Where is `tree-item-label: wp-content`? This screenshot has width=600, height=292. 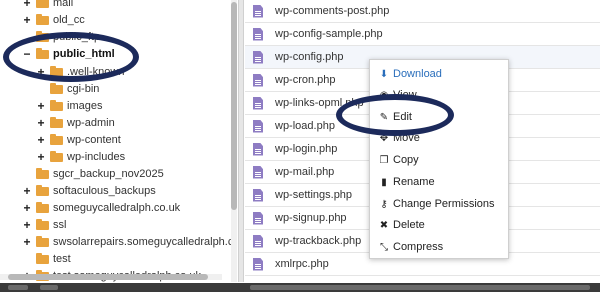 tree-item-label: wp-content is located at coordinates (94, 140).